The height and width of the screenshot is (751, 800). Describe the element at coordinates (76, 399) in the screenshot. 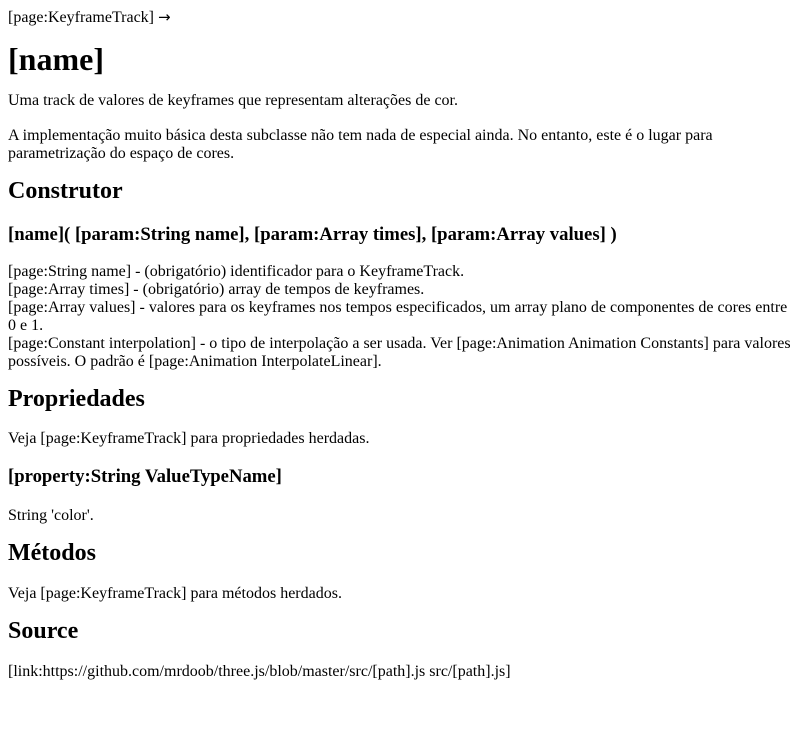

I see `properties-heading: Propriedades` at that location.